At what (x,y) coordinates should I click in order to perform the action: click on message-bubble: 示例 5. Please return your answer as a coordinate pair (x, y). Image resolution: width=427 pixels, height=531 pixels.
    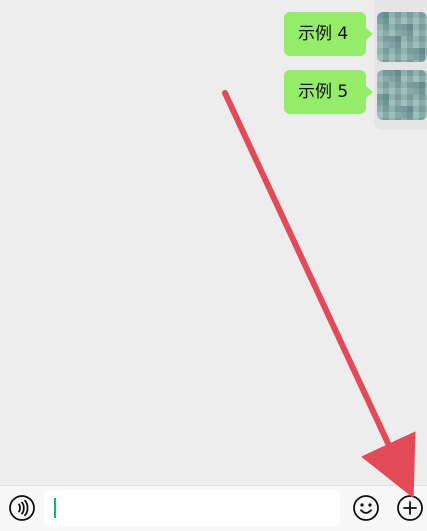
    Looking at the image, I should click on (328, 92).